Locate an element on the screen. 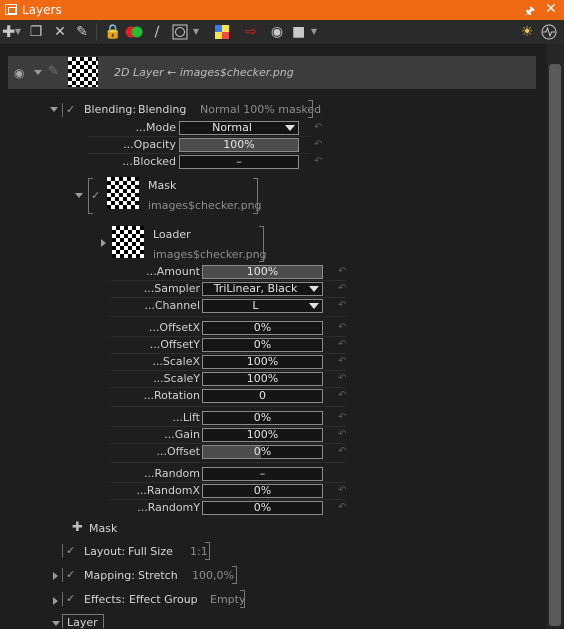  randomx-field: 0% is located at coordinates (262, 491).